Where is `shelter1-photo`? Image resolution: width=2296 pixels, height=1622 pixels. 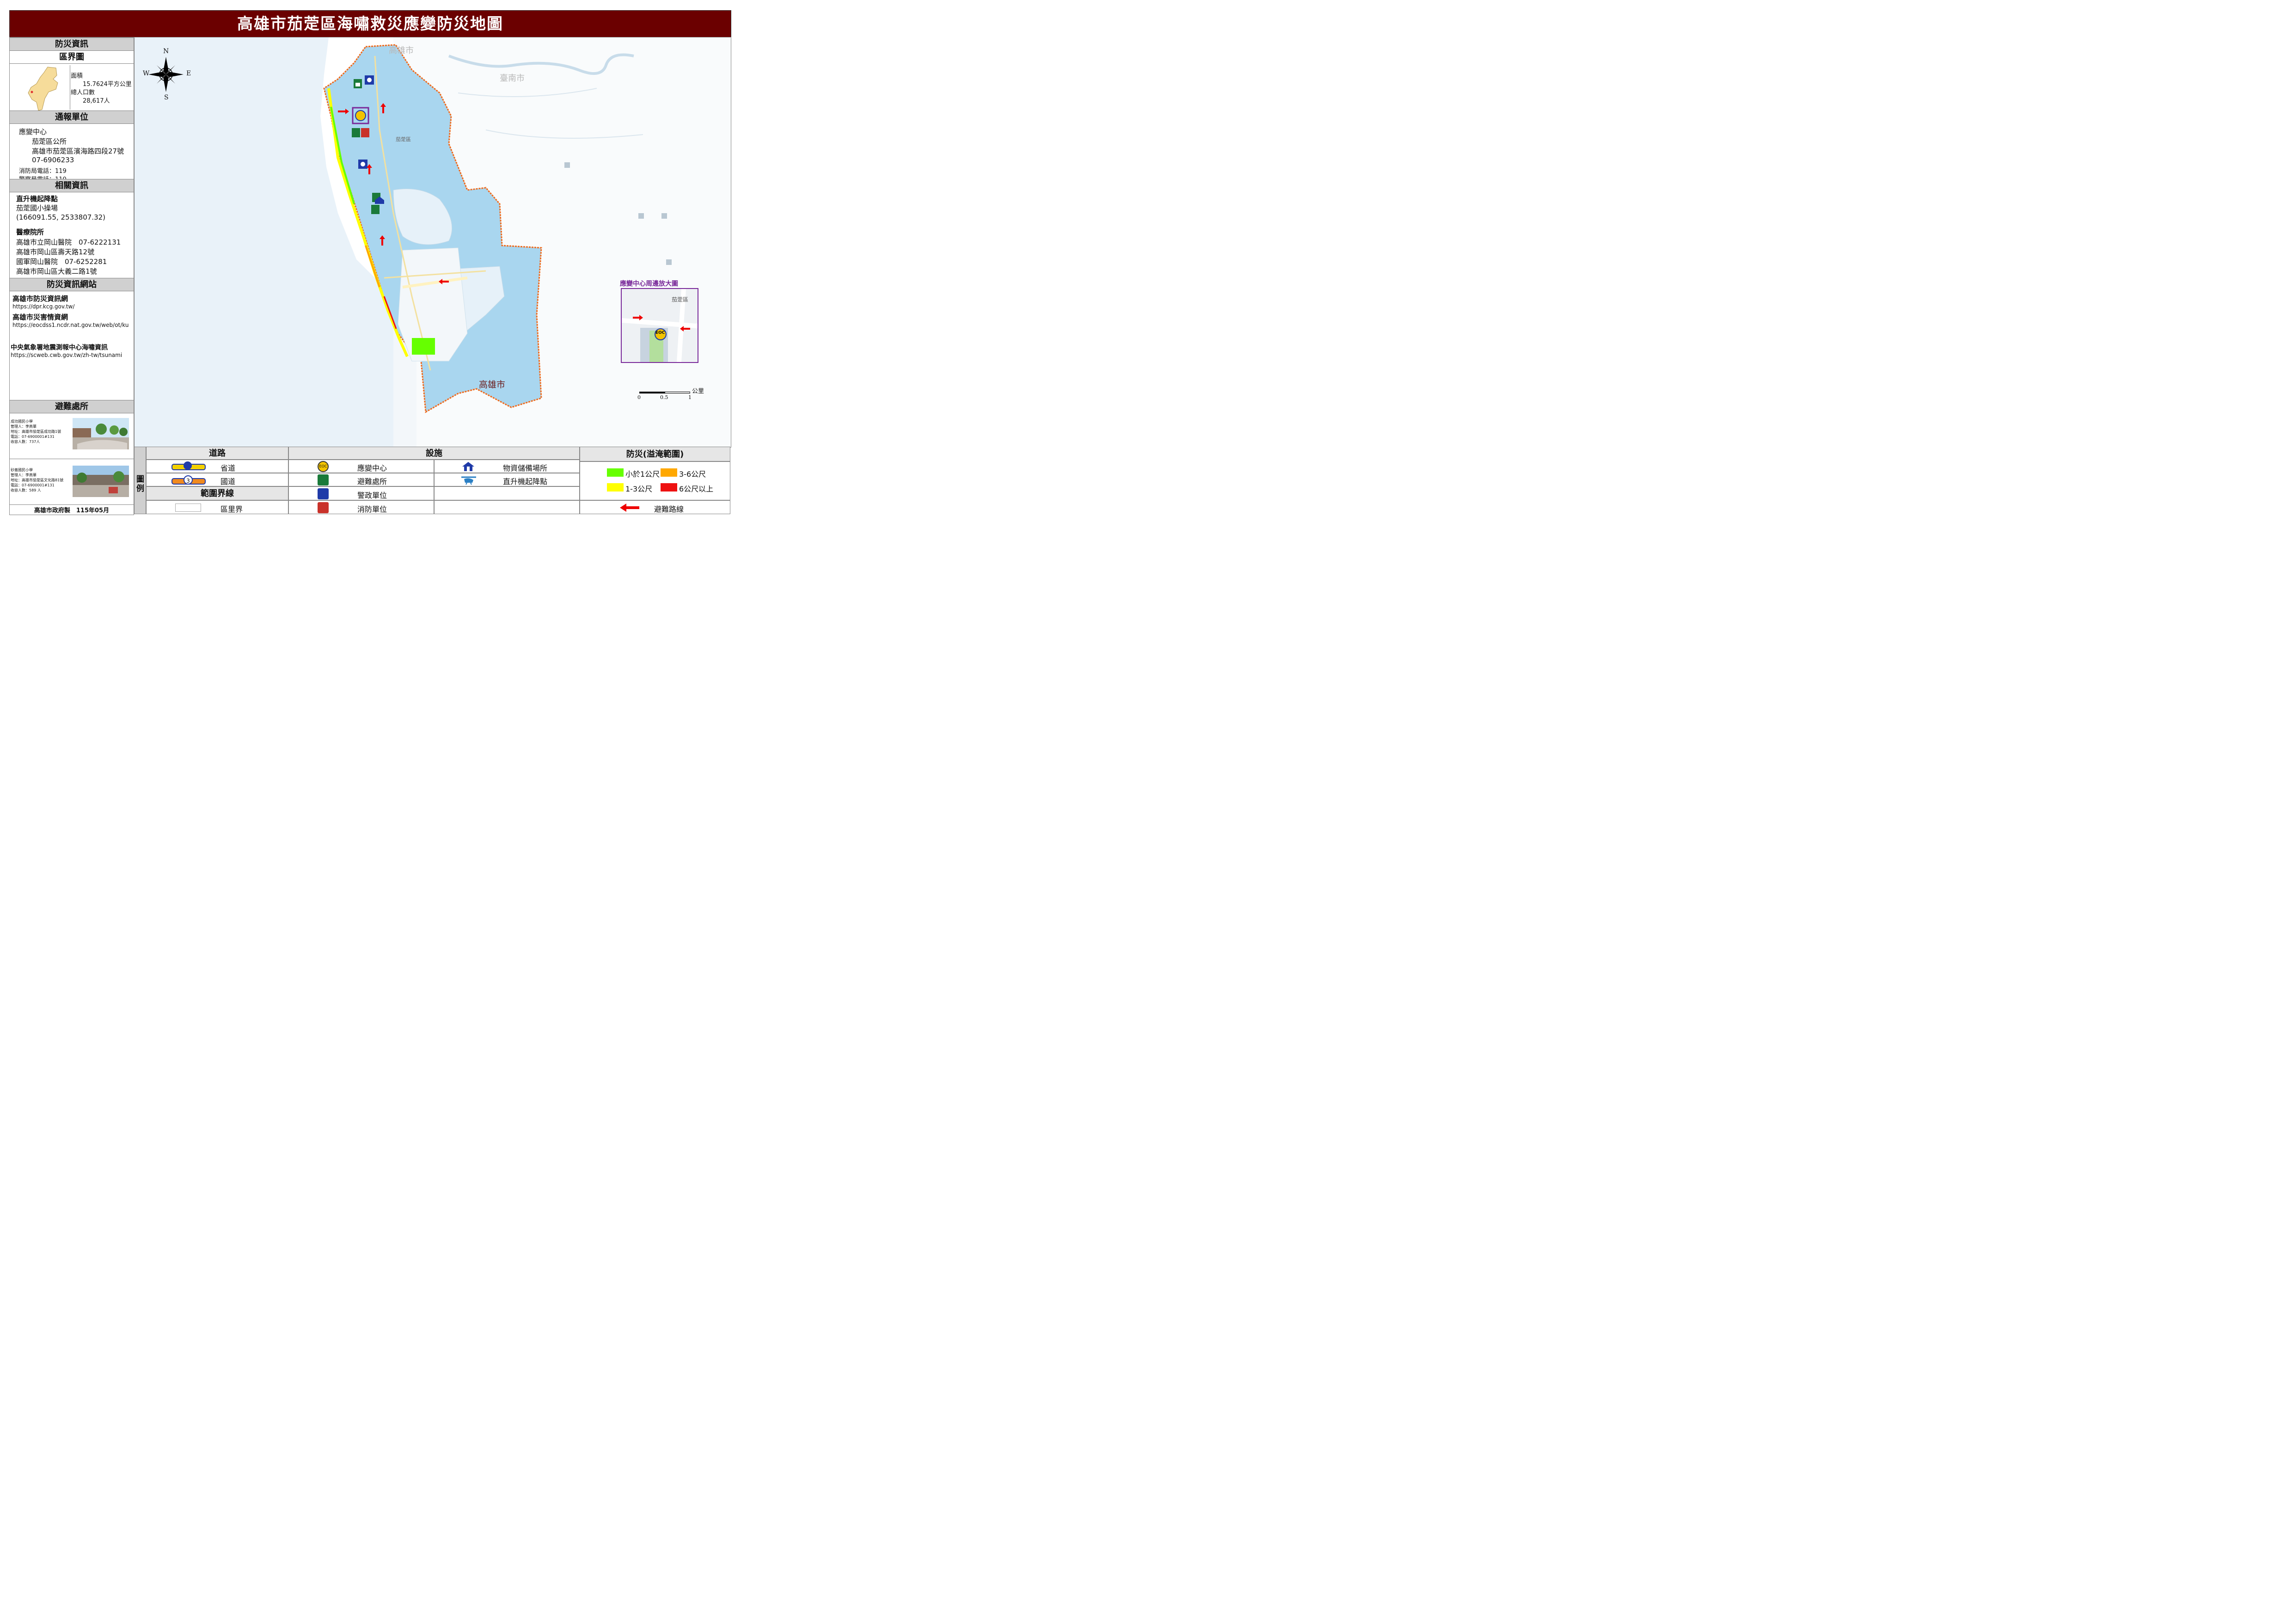
shelter1-photo is located at coordinates (101, 433).